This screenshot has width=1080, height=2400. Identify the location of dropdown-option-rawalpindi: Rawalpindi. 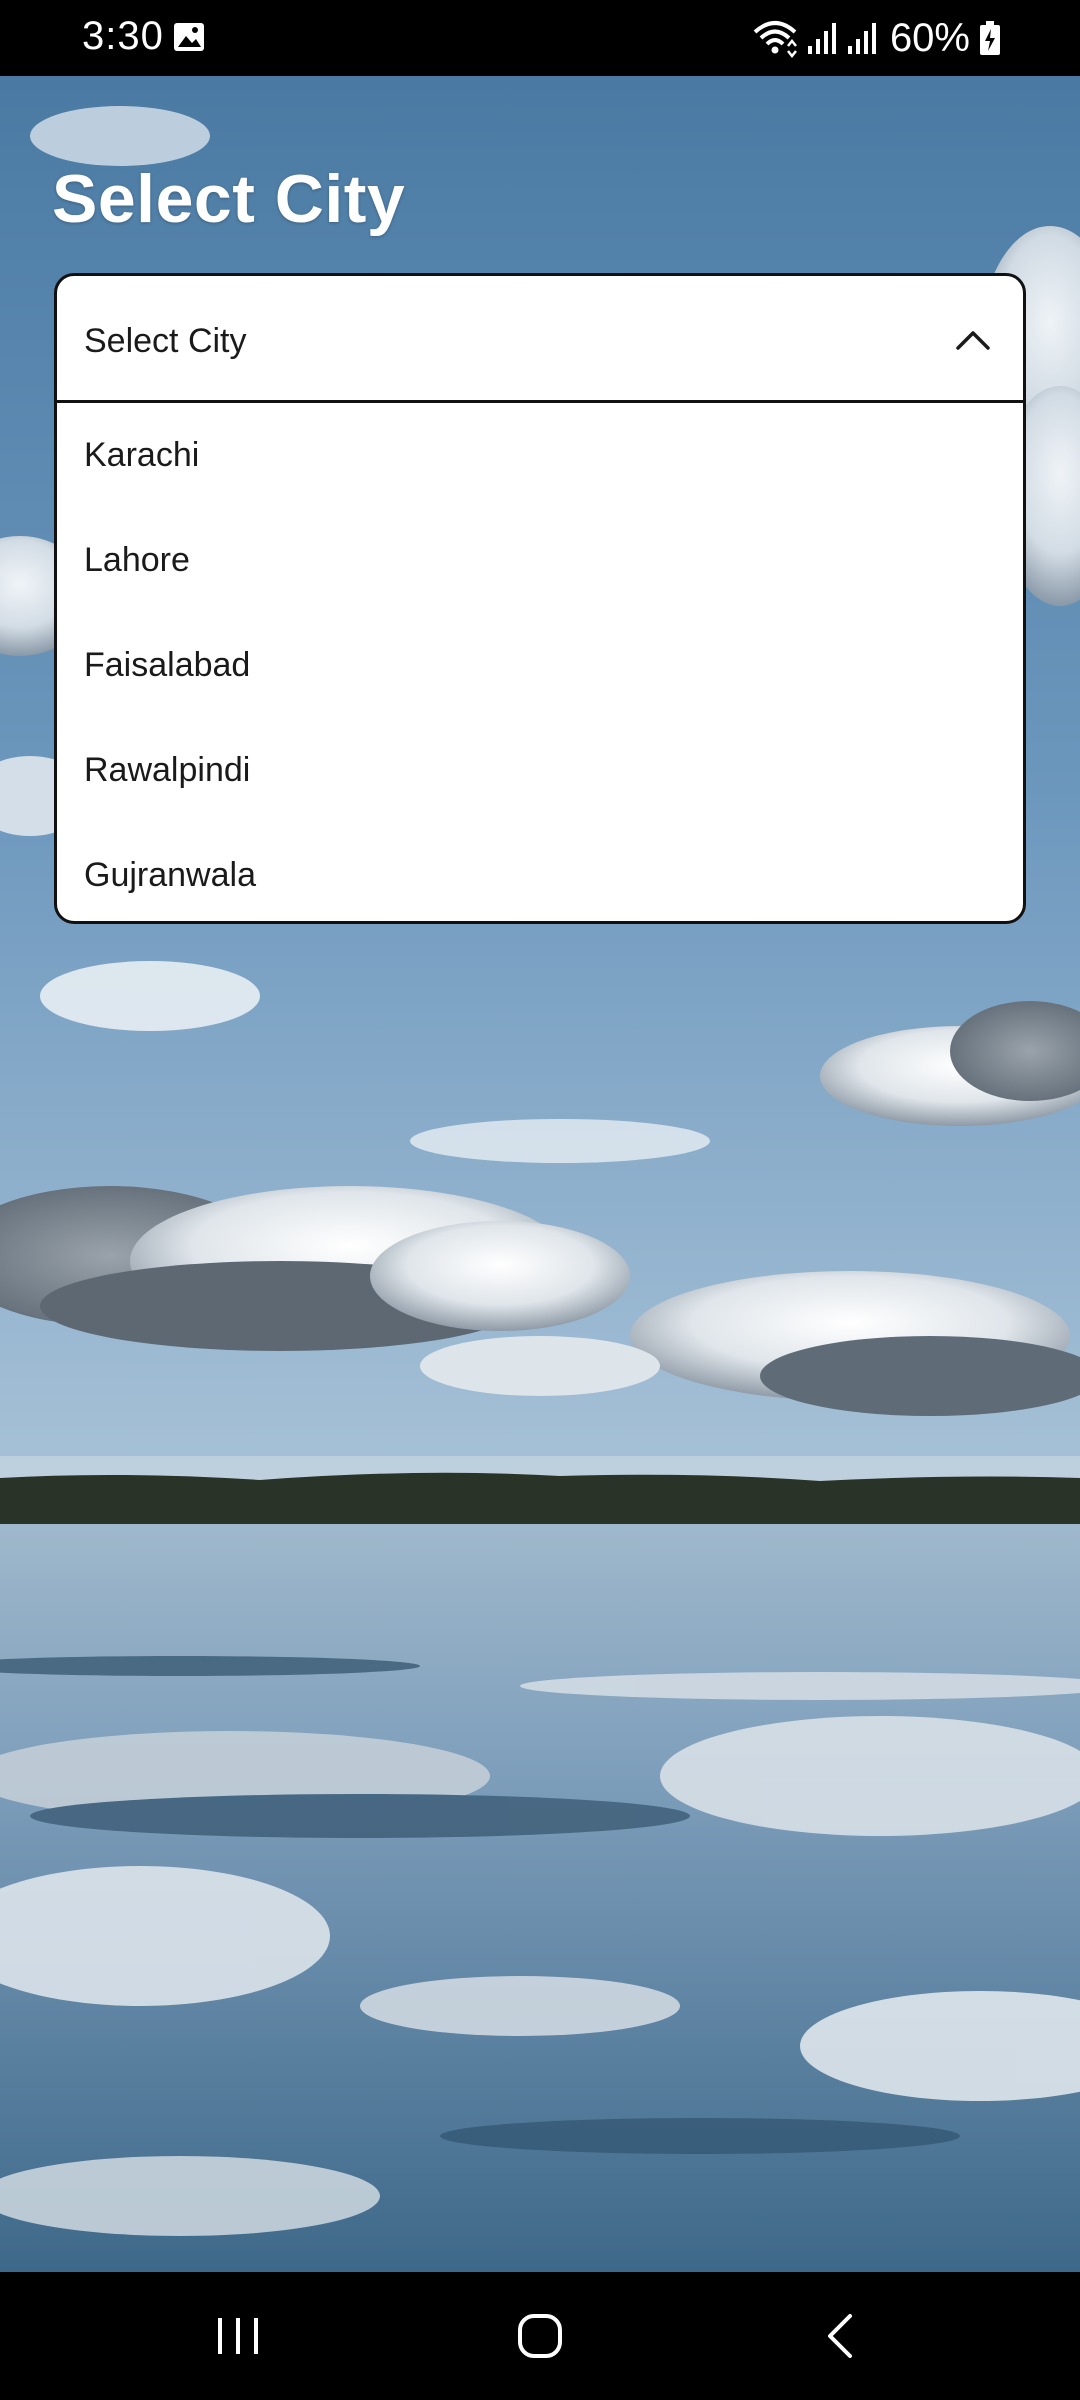
(540, 770).